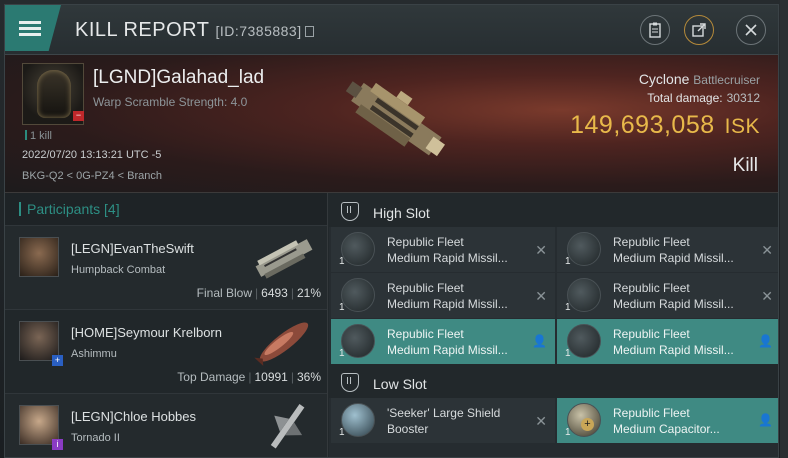  What do you see at coordinates (553, 210) in the screenshot?
I see `high-slot-header: High Slot` at bounding box center [553, 210].